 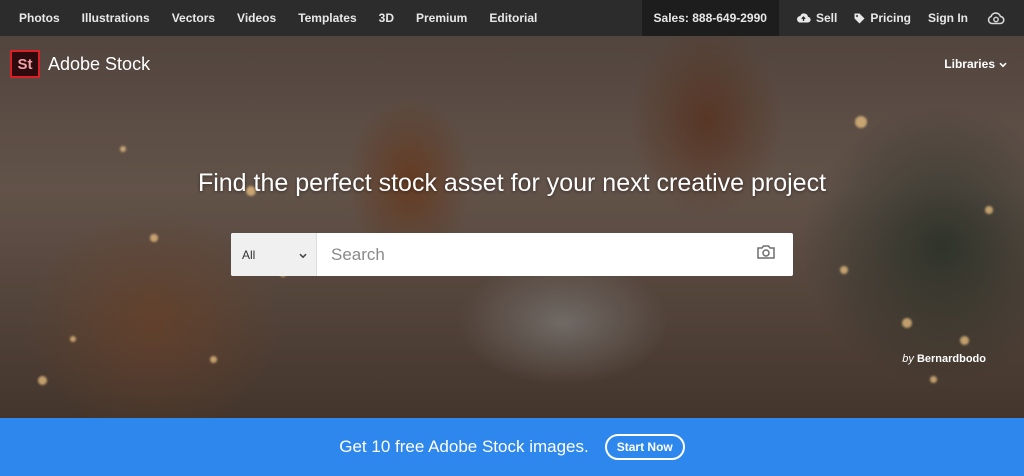 I want to click on pricing-link: Pricing, so click(x=882, y=18).